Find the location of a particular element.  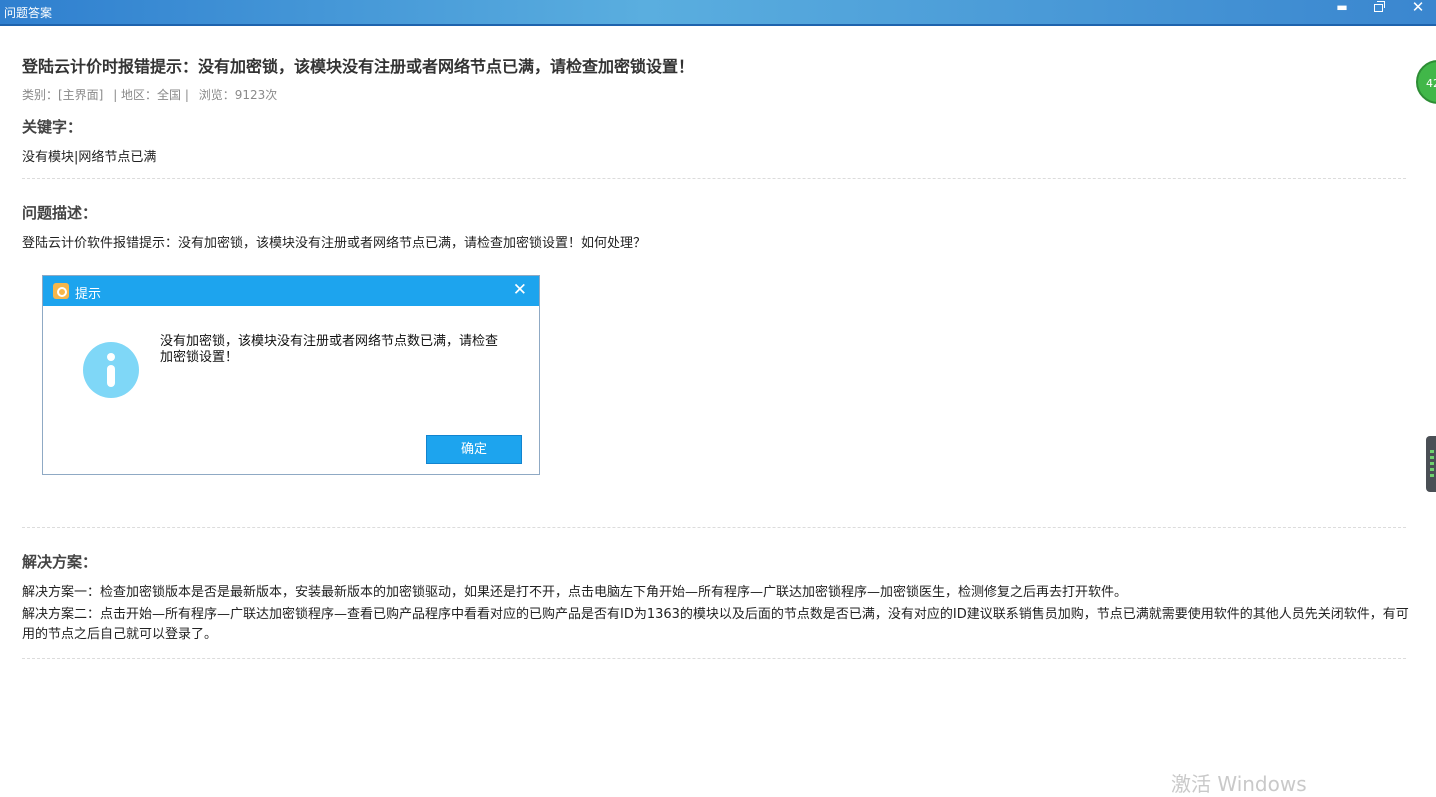

window-titlebar: 问题答案 ▬ ✕ is located at coordinates (718, 13).